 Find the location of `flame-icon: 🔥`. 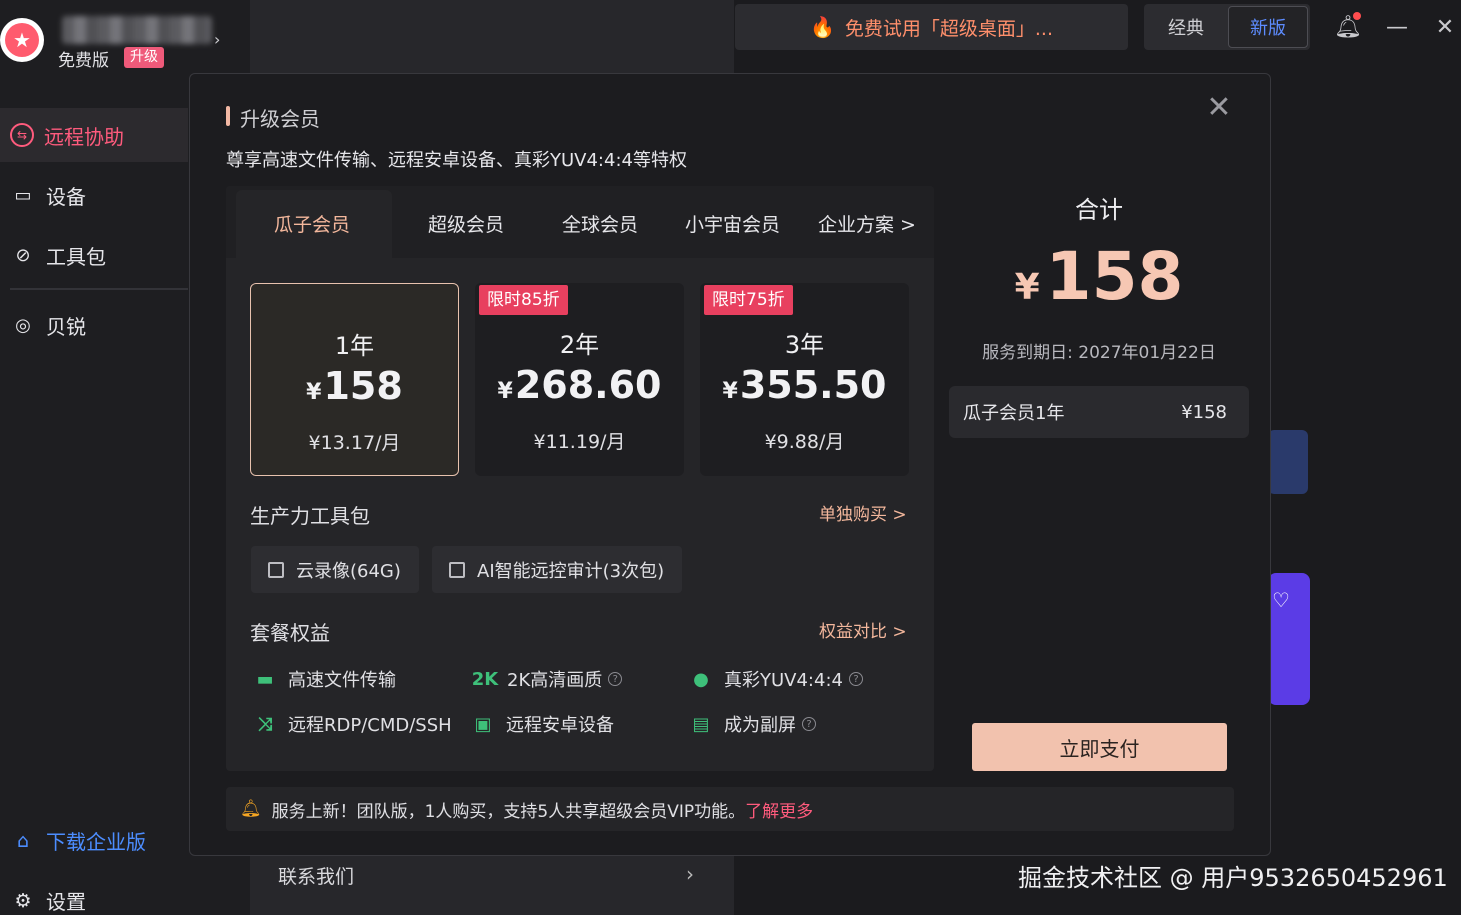

flame-icon: 🔥 is located at coordinates (822, 27).